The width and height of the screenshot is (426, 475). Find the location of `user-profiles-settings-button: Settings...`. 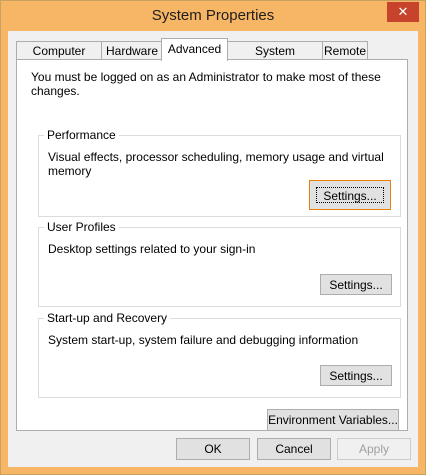

user-profiles-settings-button: Settings... is located at coordinates (356, 284).